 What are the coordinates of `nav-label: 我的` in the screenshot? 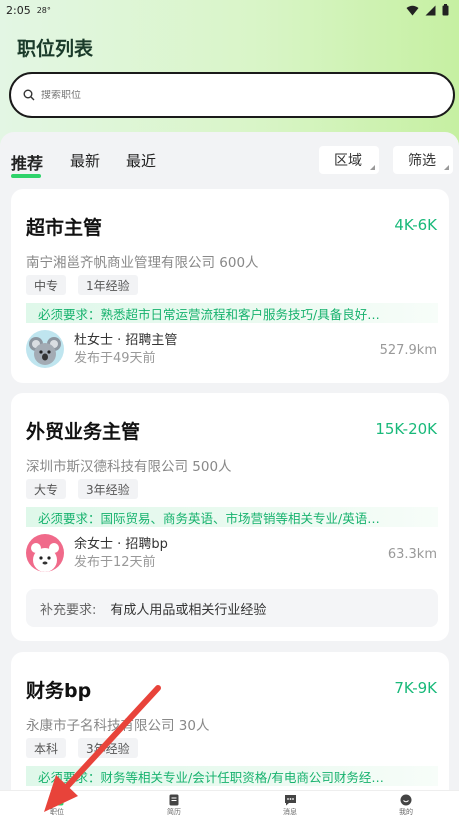 It's located at (406, 812).